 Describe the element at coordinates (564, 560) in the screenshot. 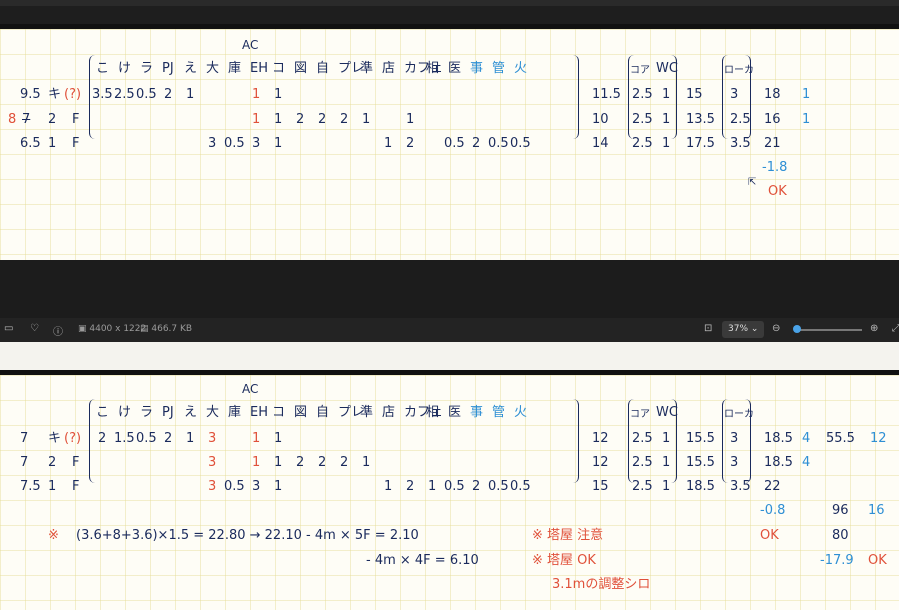

I see `warning-2: ※ 塔屋 OK` at that location.